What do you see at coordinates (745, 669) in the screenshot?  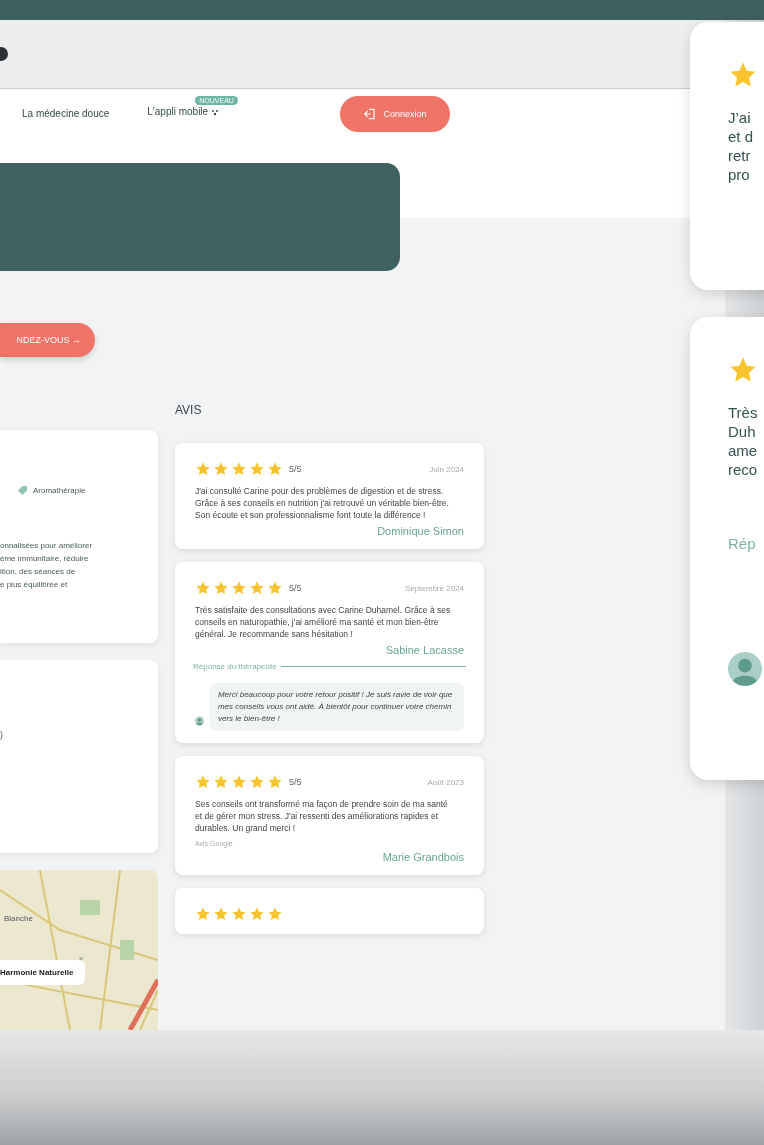 I see `avatar-icon` at bounding box center [745, 669].